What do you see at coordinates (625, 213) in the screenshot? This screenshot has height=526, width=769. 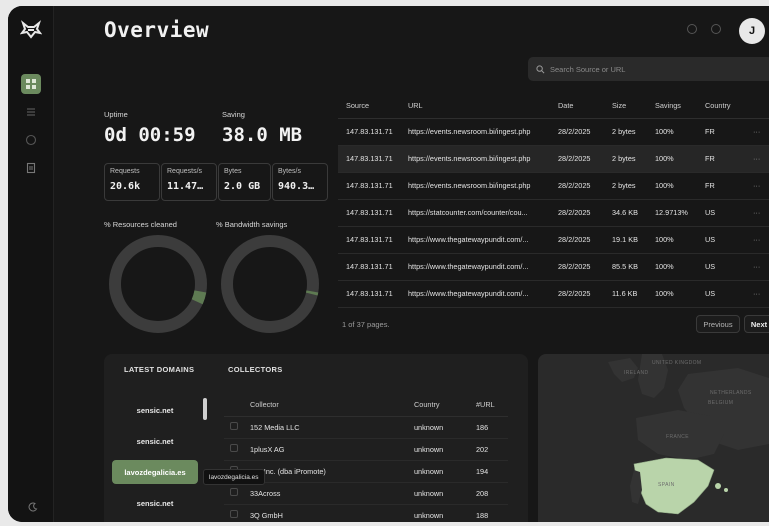 I see `table-cell: 34.6 KB` at bounding box center [625, 213].